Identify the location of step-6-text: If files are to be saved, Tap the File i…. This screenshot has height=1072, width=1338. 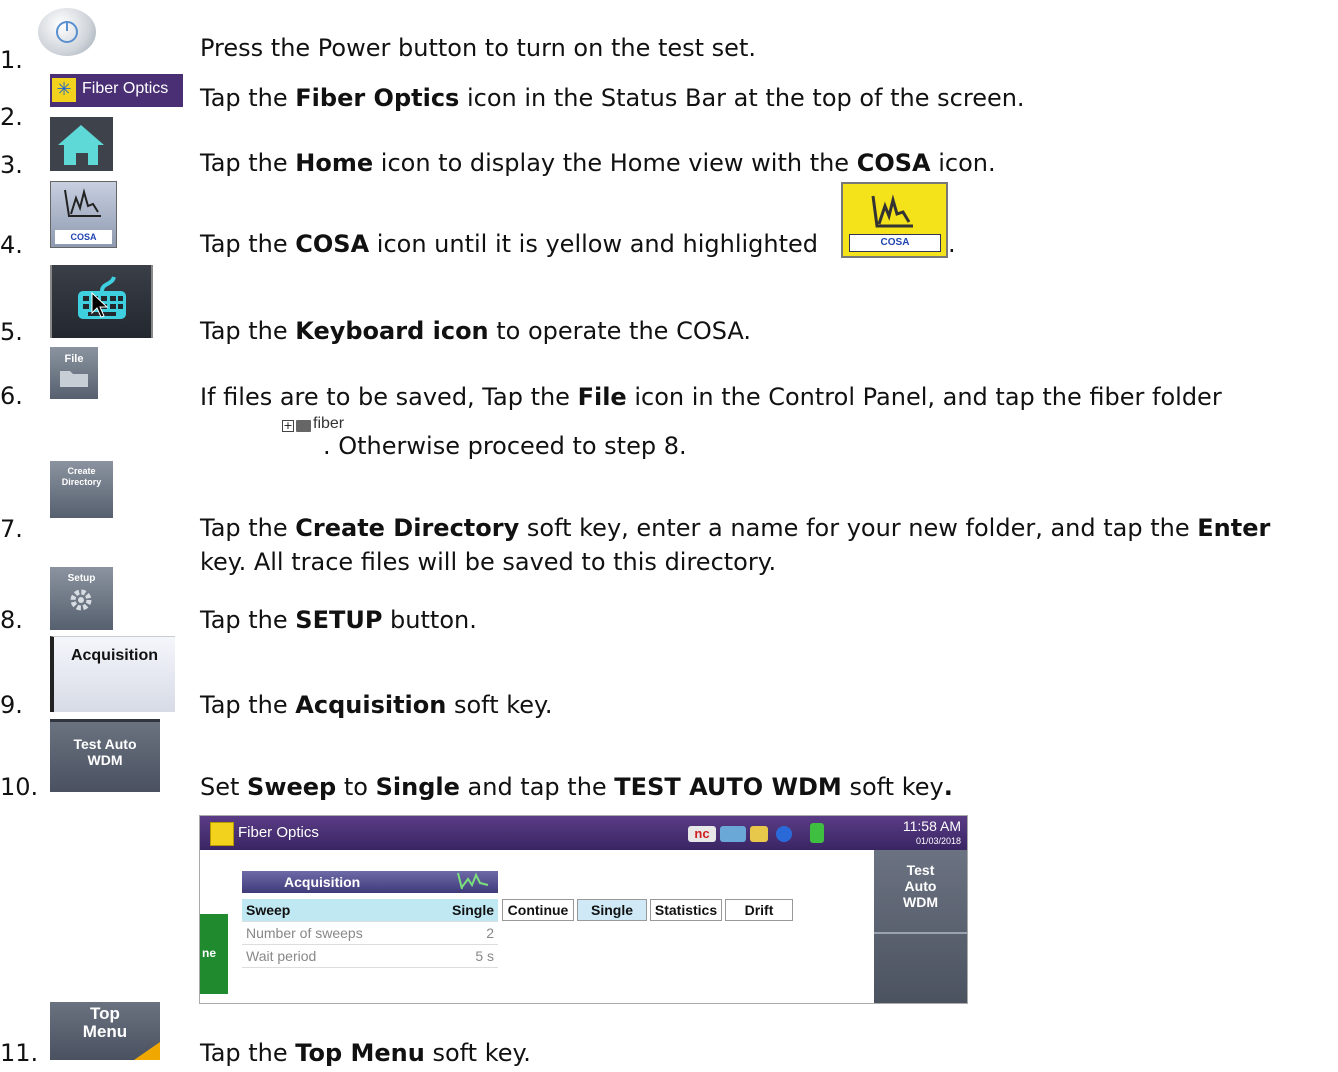
(711, 397).